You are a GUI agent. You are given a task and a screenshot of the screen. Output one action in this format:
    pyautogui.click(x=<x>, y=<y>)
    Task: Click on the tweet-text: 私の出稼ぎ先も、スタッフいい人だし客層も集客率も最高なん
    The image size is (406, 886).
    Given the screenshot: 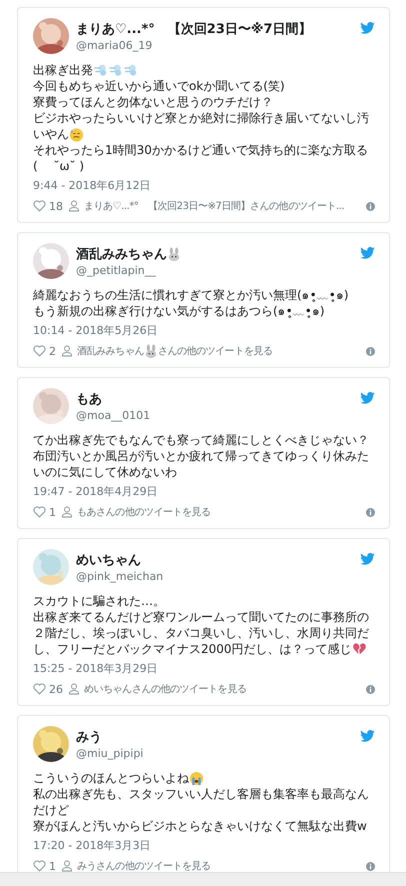 What is the action you would take?
    pyautogui.click(x=201, y=794)
    